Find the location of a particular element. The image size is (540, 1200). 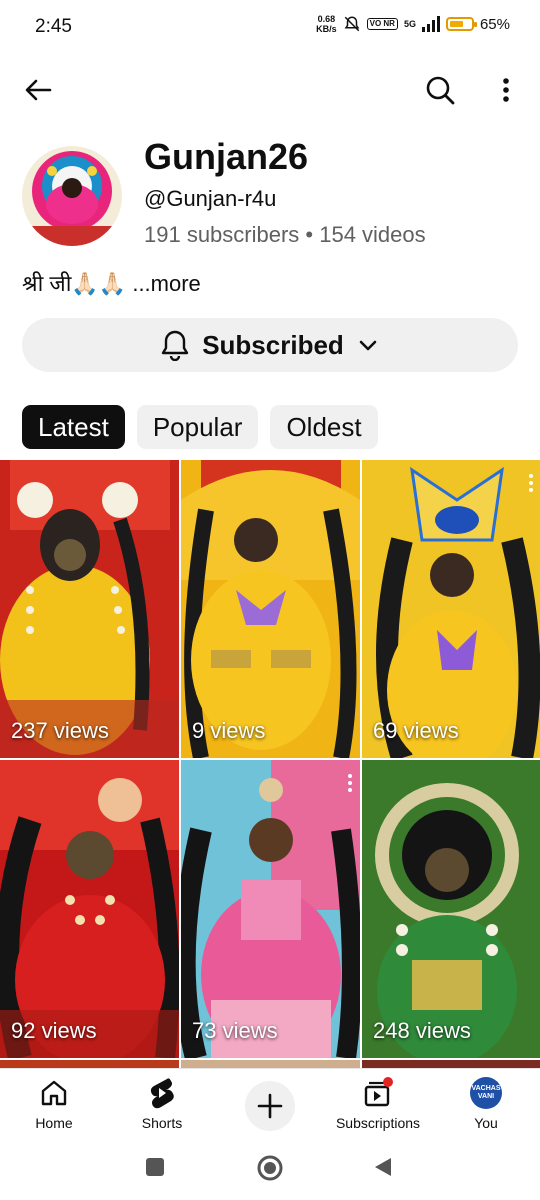

nav-you-label: You is located at coordinates (486, 1123).